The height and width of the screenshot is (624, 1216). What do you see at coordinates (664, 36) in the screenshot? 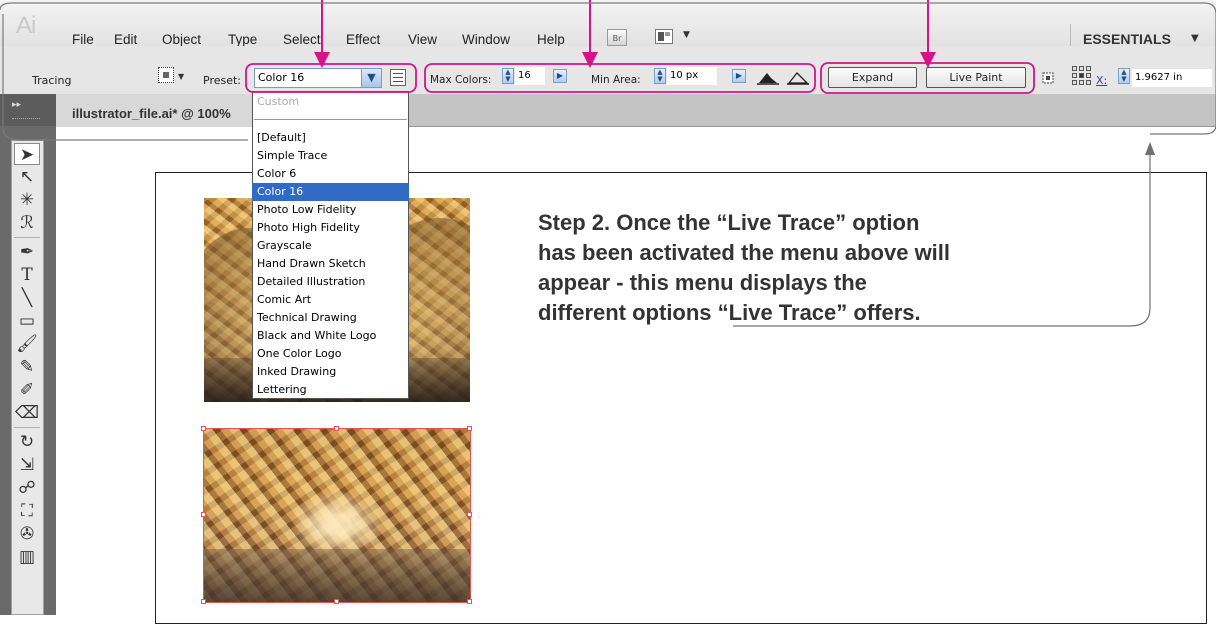
I see `arrange-documents-icon` at bounding box center [664, 36].